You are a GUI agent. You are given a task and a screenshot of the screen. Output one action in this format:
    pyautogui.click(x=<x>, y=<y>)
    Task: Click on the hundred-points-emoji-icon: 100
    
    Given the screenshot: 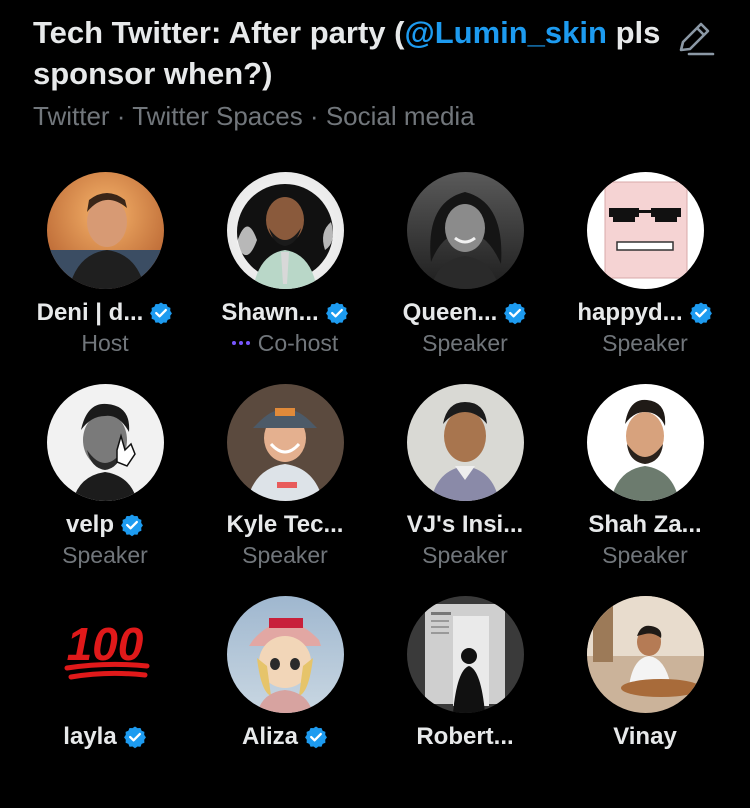 What is the action you would take?
    pyautogui.click(x=106, y=649)
    